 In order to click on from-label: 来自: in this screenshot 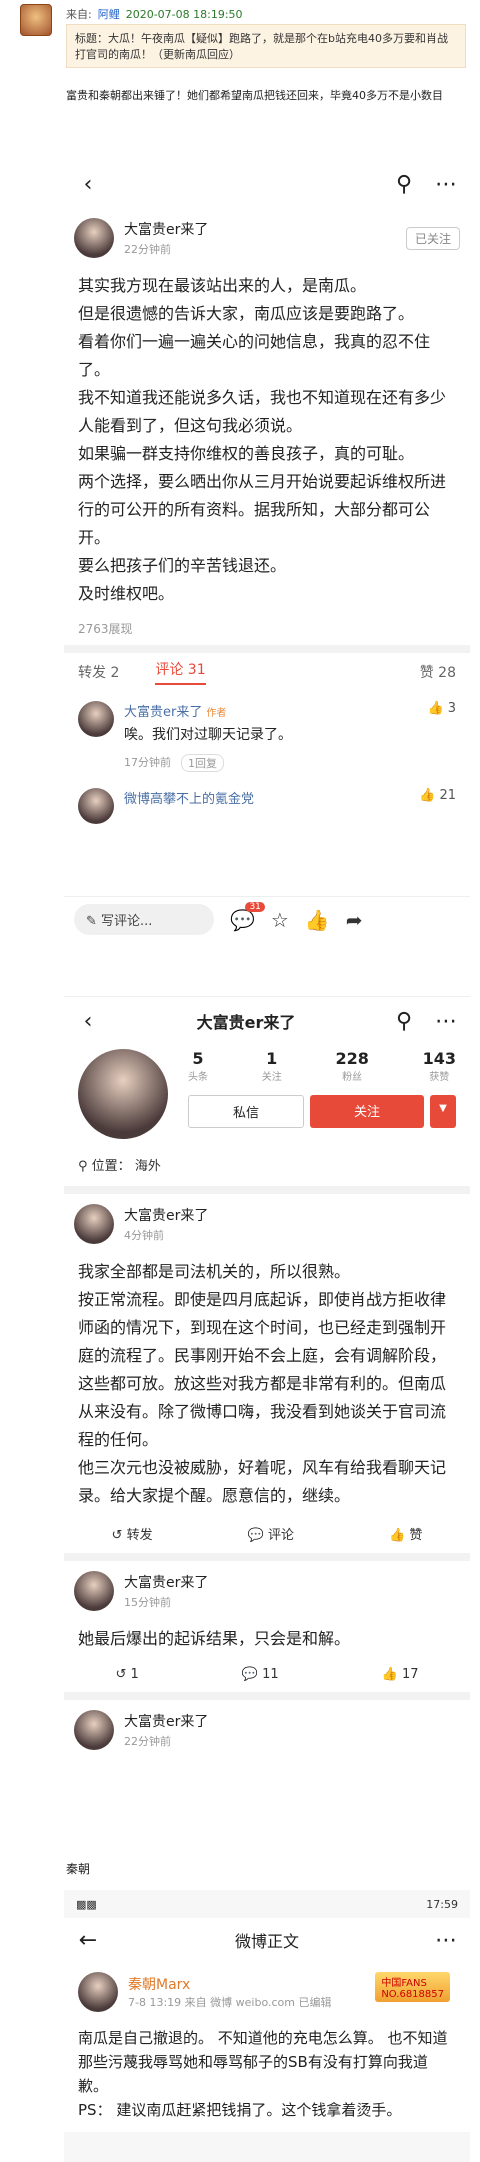, I will do `click(79, 14)`.